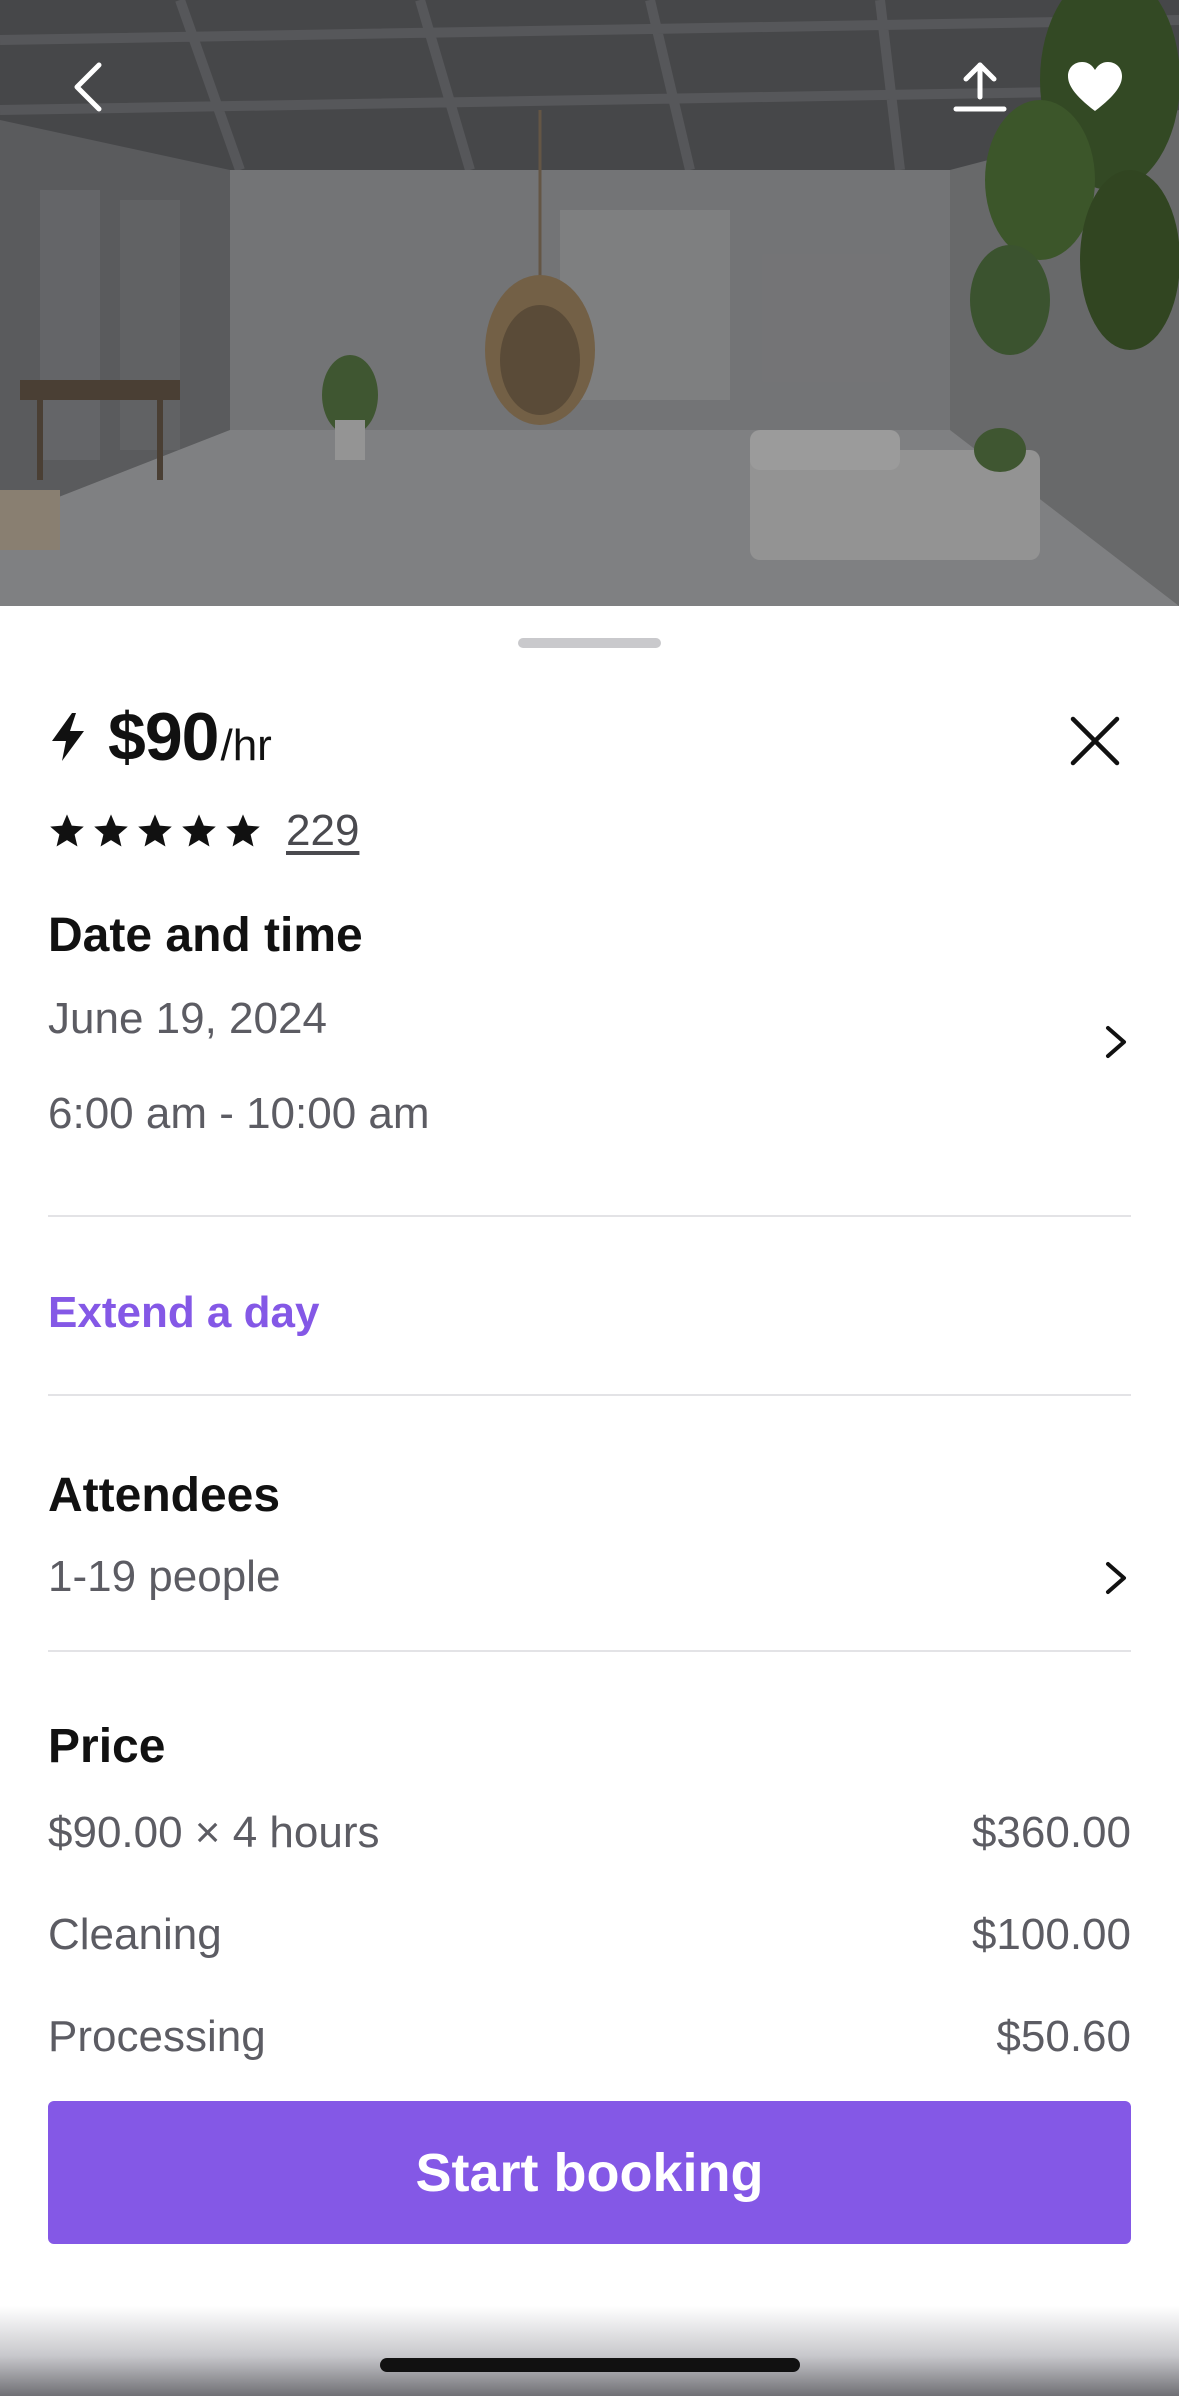  What do you see at coordinates (1051, 1832) in the screenshot?
I see `line-item-amount: $360.00` at bounding box center [1051, 1832].